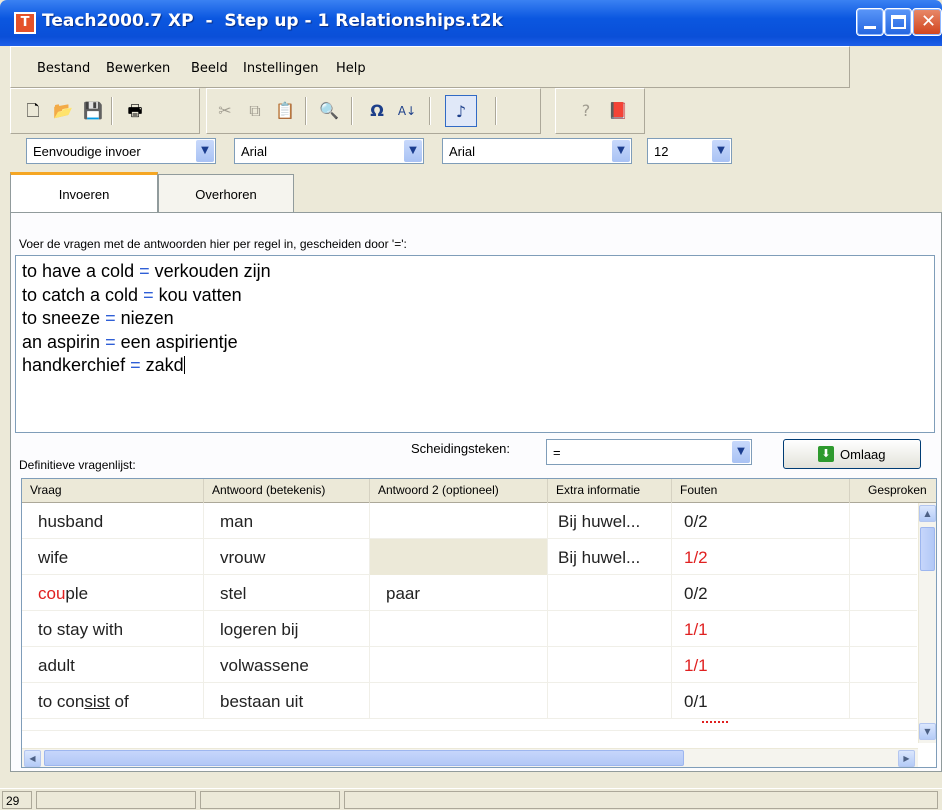  I want to click on mode-select: Eenvoudige invoer ▼, so click(121, 151).